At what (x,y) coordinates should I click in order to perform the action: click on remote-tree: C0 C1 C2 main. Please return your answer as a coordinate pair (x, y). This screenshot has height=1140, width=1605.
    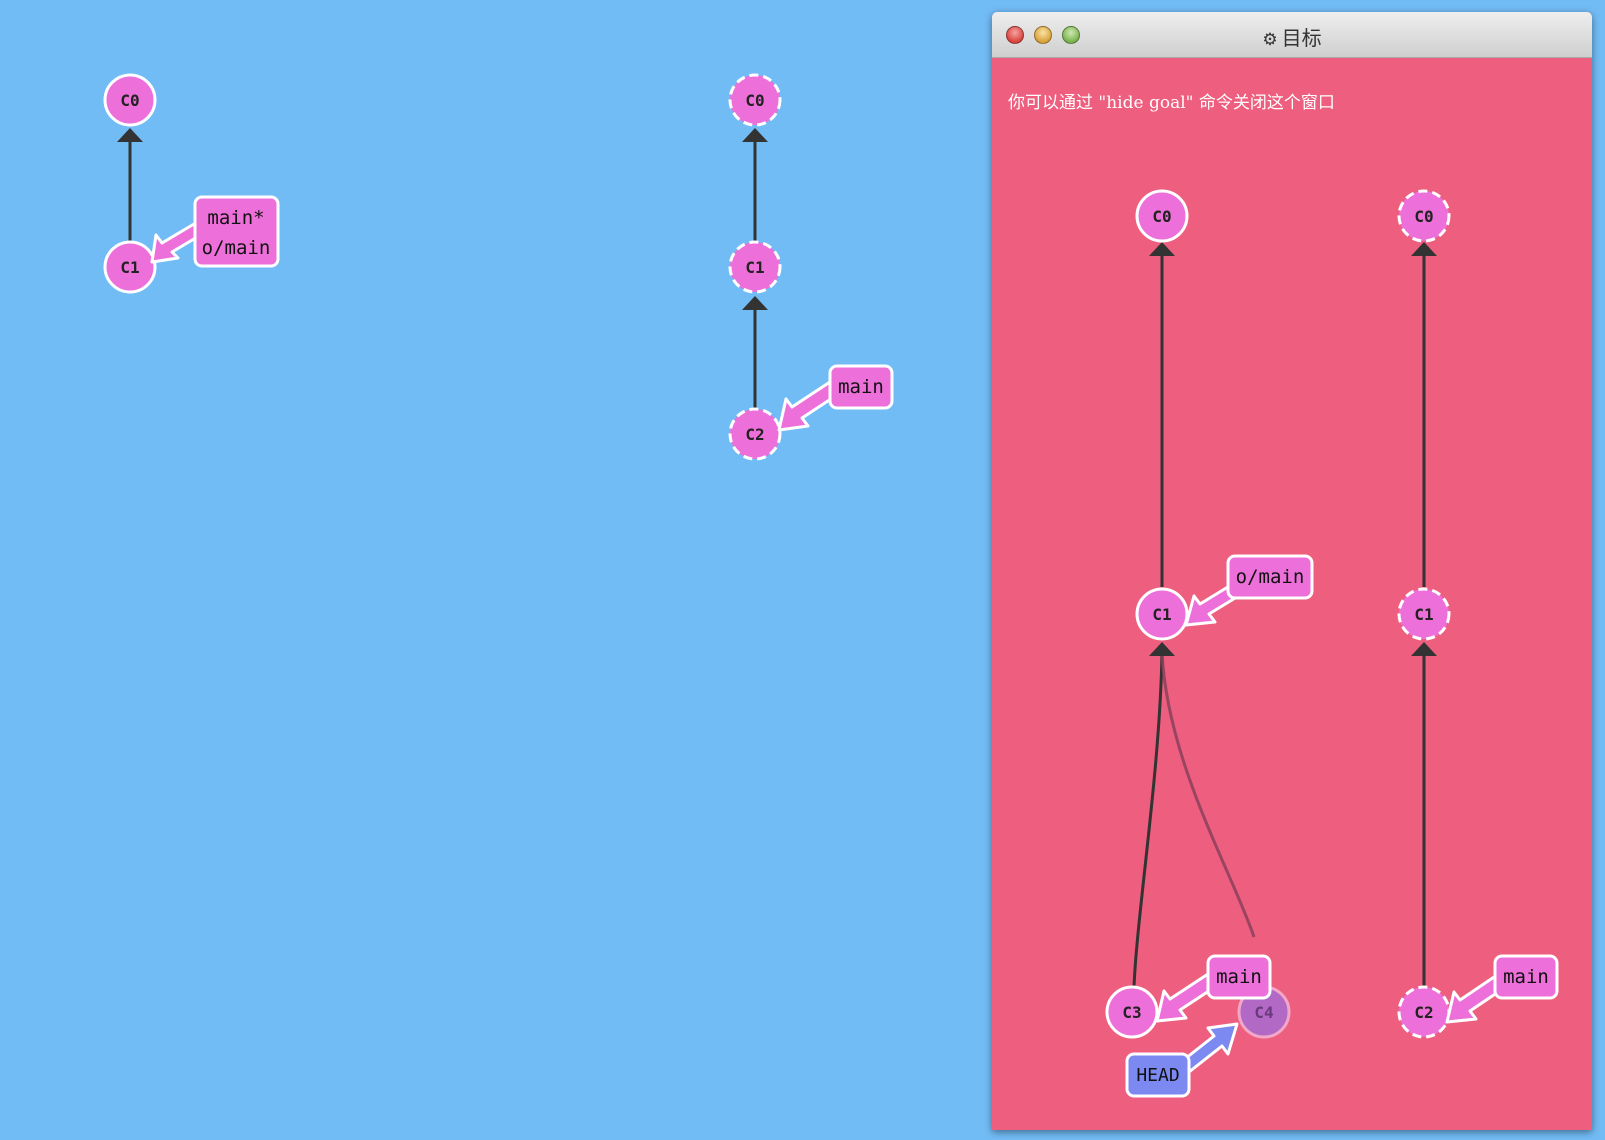
    Looking at the image, I should click on (811, 267).